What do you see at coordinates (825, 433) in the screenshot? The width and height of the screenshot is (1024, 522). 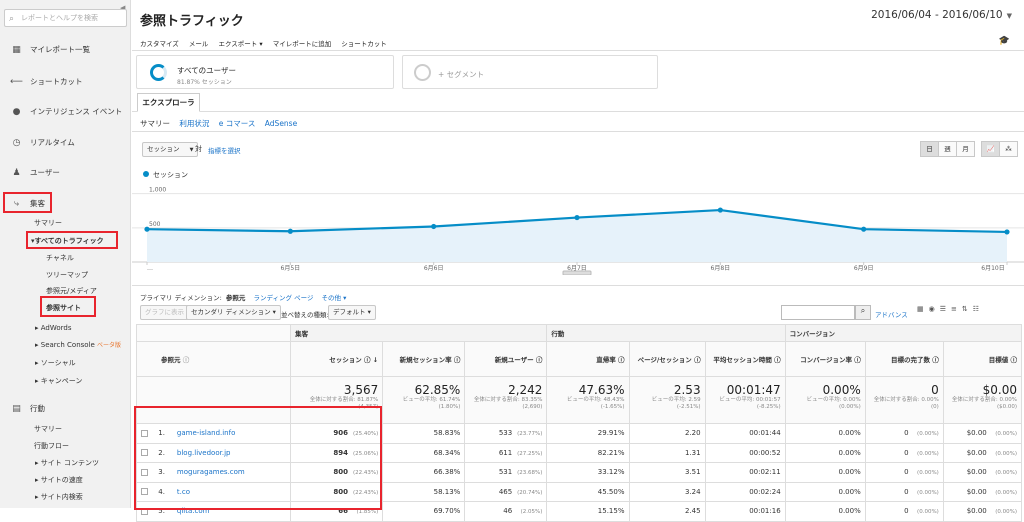 I see `conversion-rate-cell: 0.00%` at bounding box center [825, 433].